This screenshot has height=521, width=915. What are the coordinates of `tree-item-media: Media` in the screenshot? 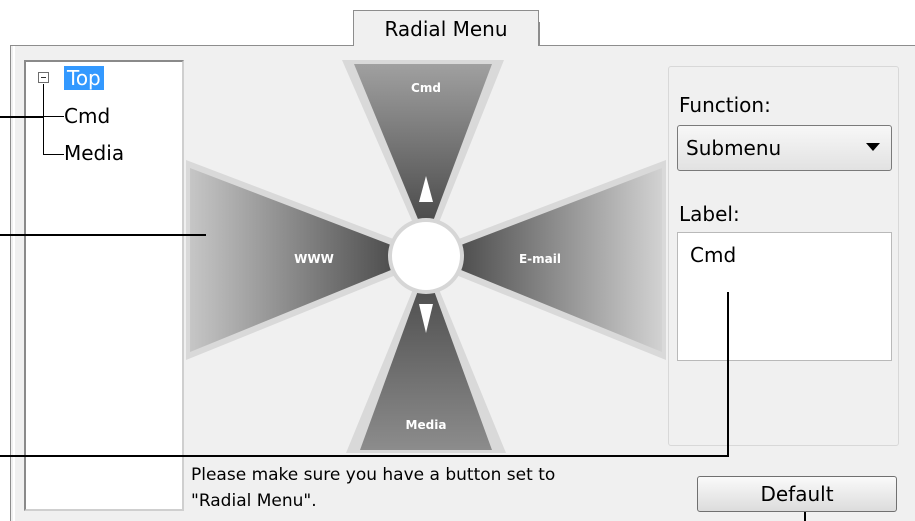 It's located at (94, 153).